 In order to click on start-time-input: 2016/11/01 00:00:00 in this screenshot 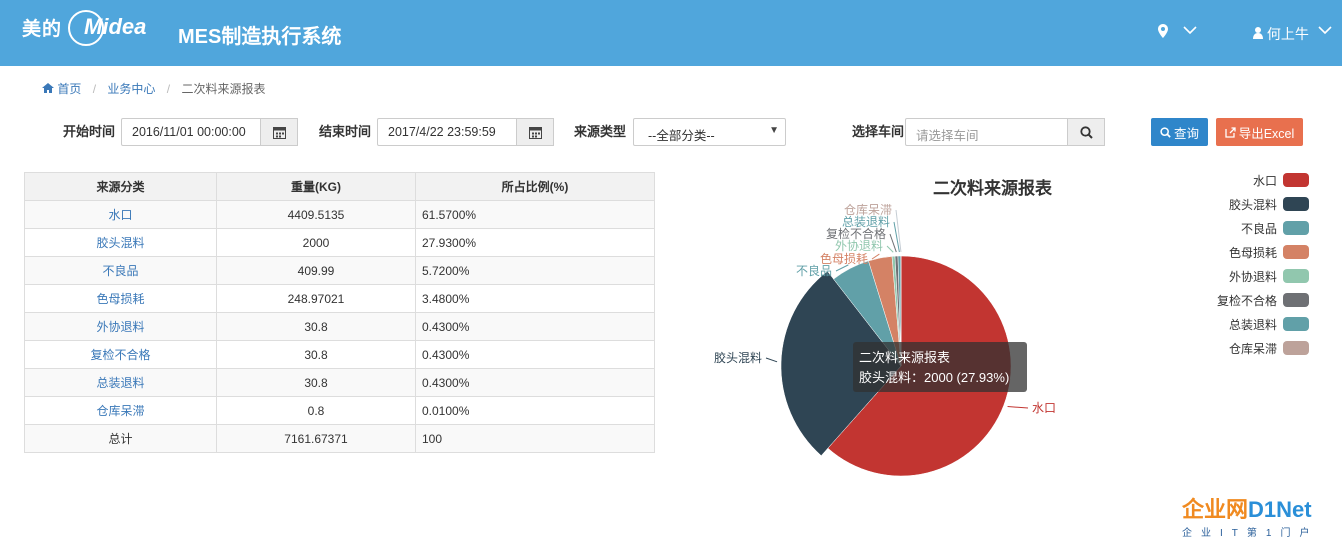, I will do `click(191, 132)`.